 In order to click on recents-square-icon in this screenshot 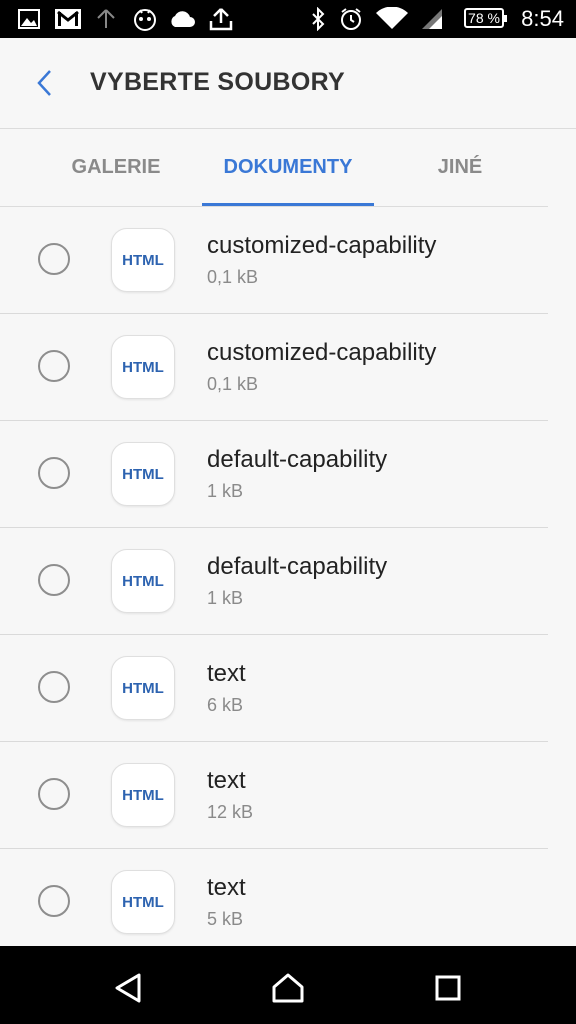, I will do `click(448, 988)`.